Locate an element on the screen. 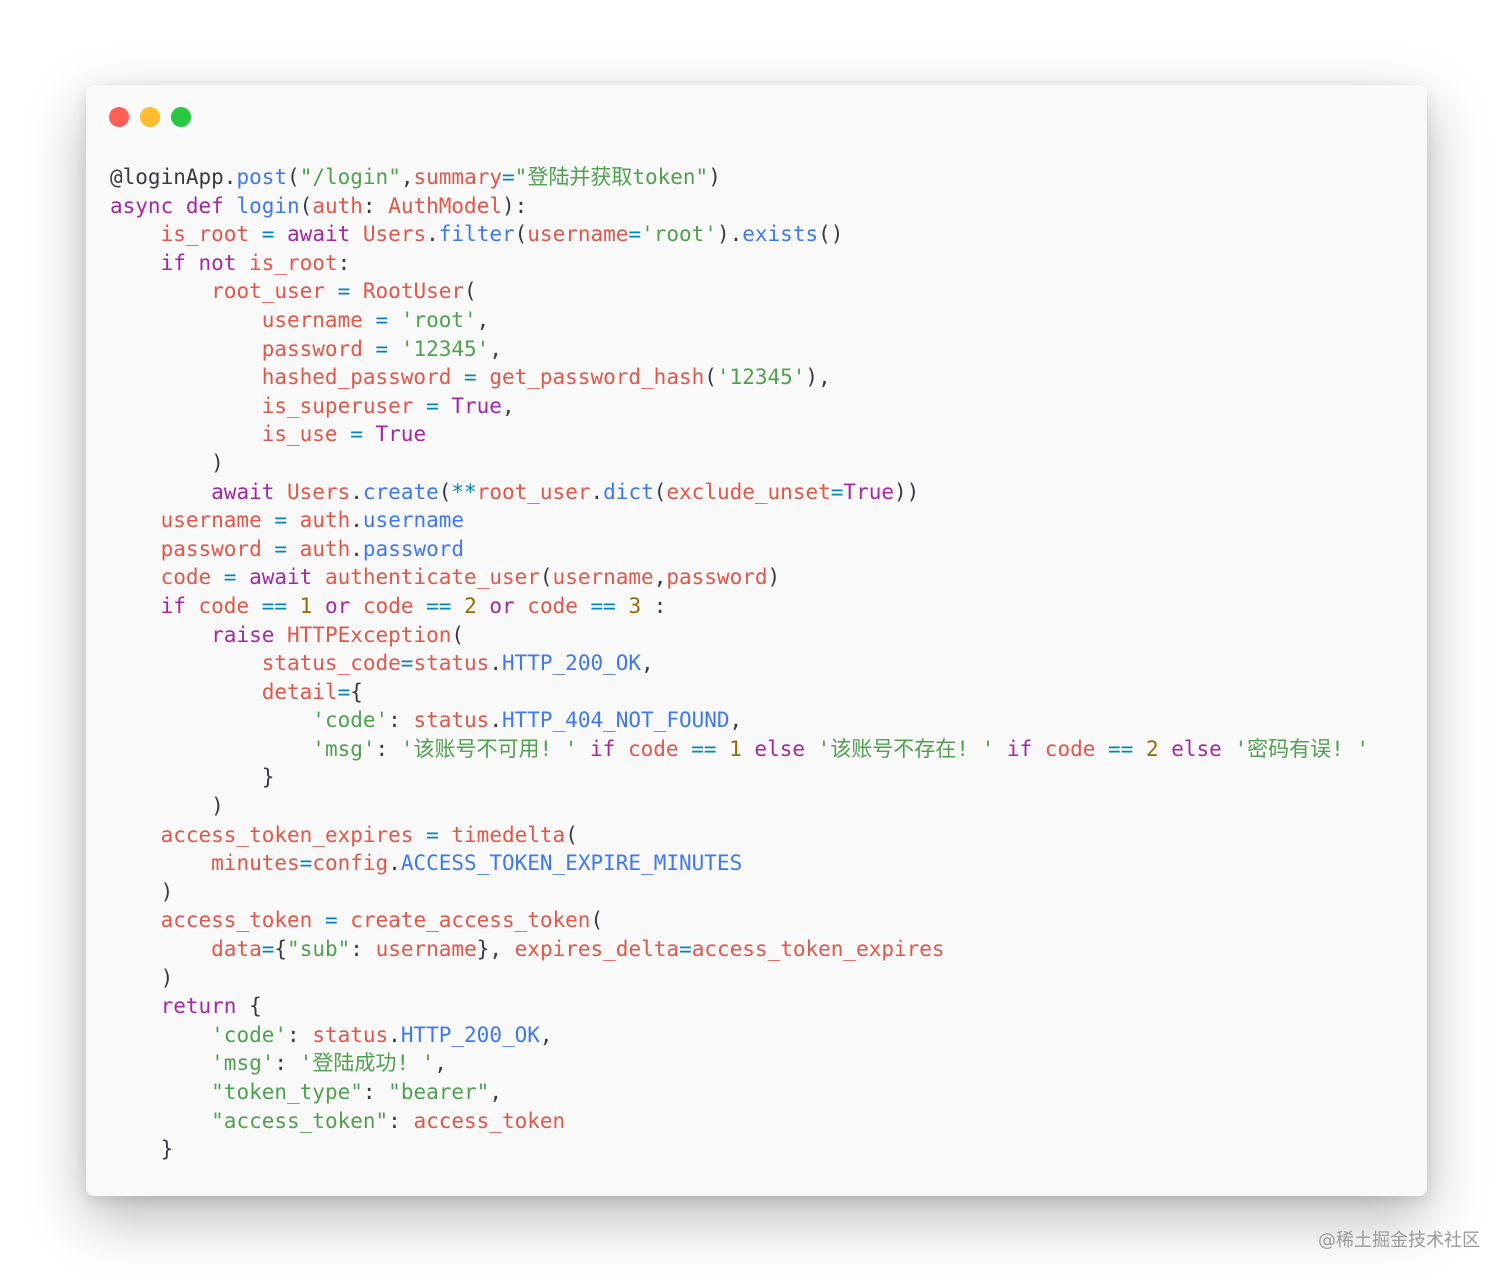 This screenshot has height=1282, width=1512. code-token: "token_type" is located at coordinates (287, 1092).